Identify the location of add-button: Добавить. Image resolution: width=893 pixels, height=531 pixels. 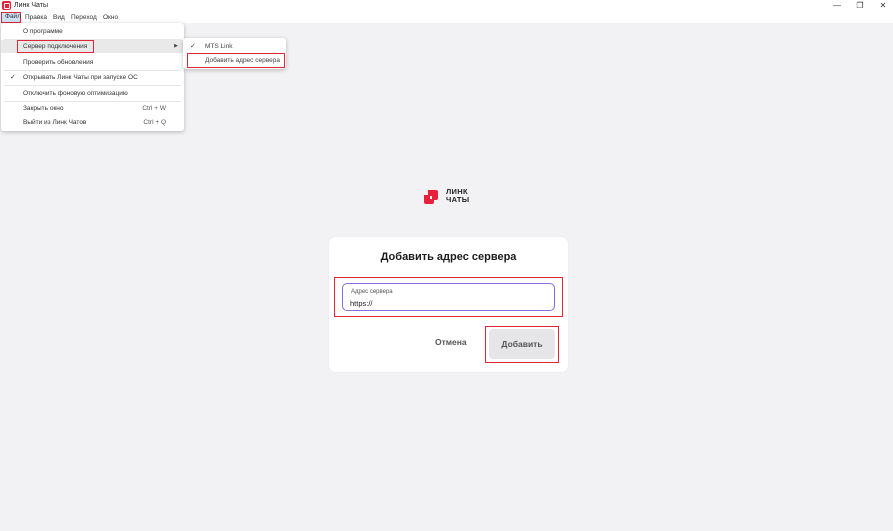
(522, 344).